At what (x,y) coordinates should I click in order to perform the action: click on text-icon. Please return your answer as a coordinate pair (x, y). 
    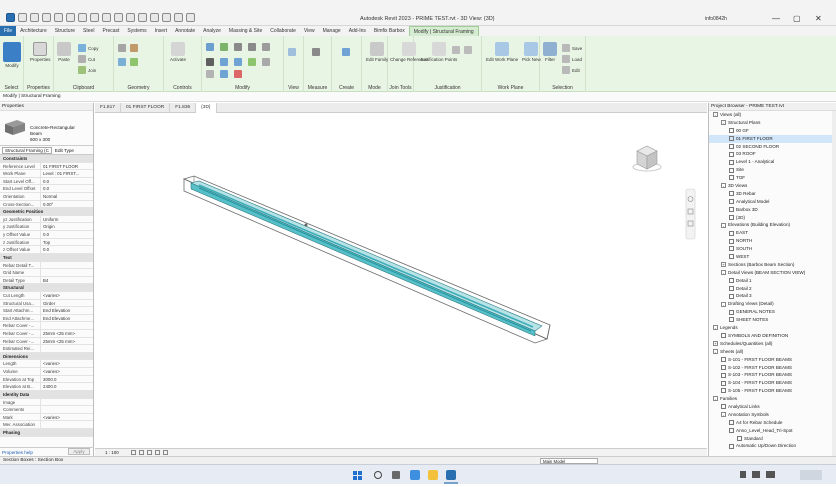
    Looking at the image, I should click on (130, 17).